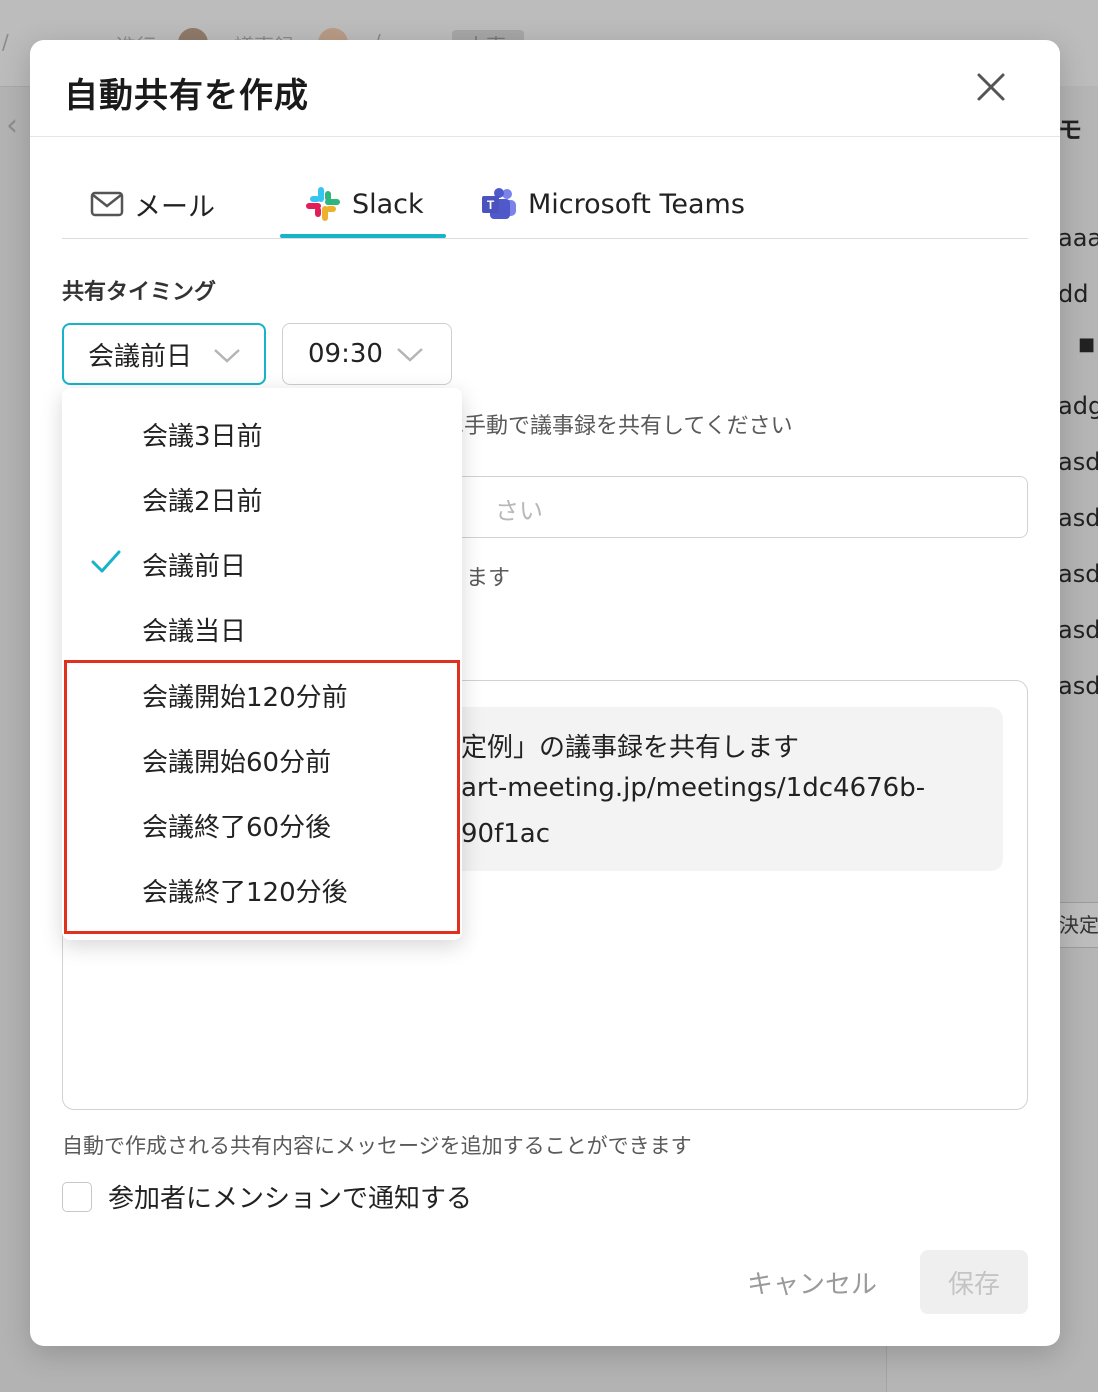 The image size is (1098, 1392). Describe the element at coordinates (186, 96) in the screenshot. I see `modal-title: 自動共有を作成` at that location.